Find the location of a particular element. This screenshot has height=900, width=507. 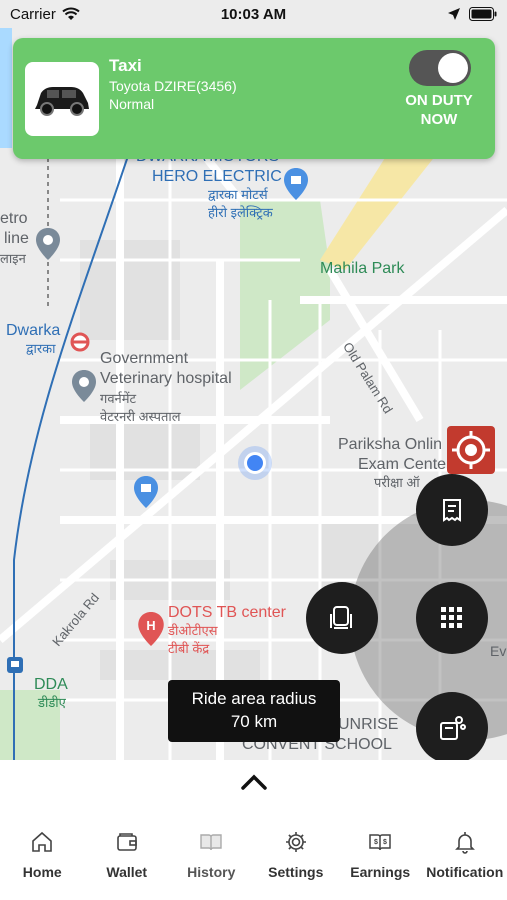

tab-label: Earnings is located at coordinates (380, 872).